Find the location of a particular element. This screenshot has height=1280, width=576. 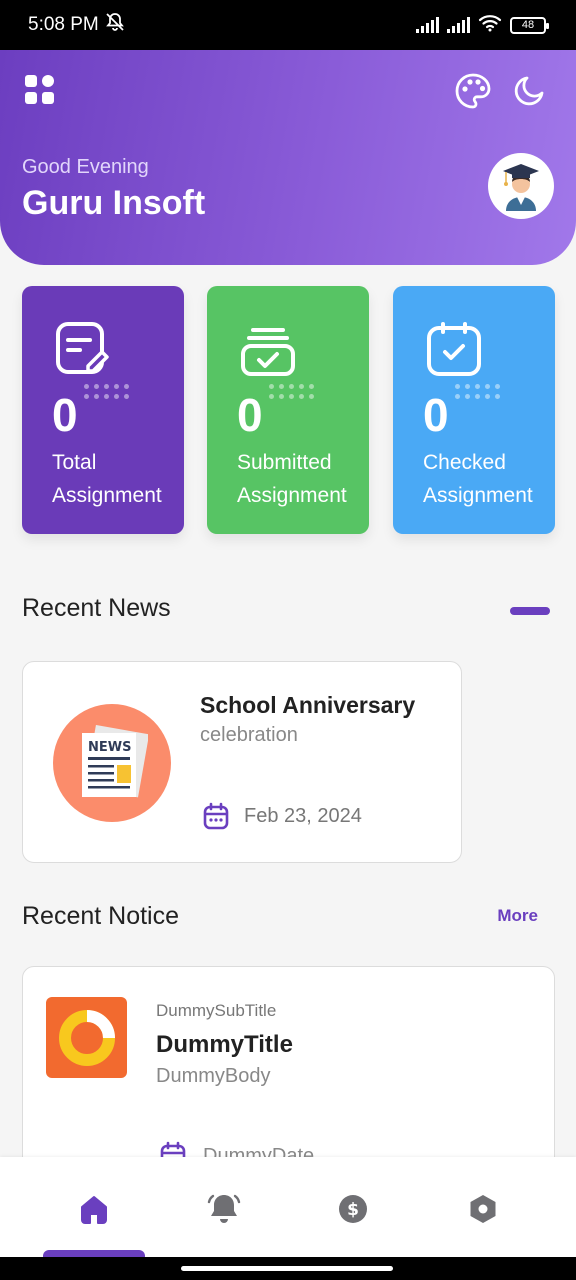

wifi-icon is located at coordinates (490, 25).